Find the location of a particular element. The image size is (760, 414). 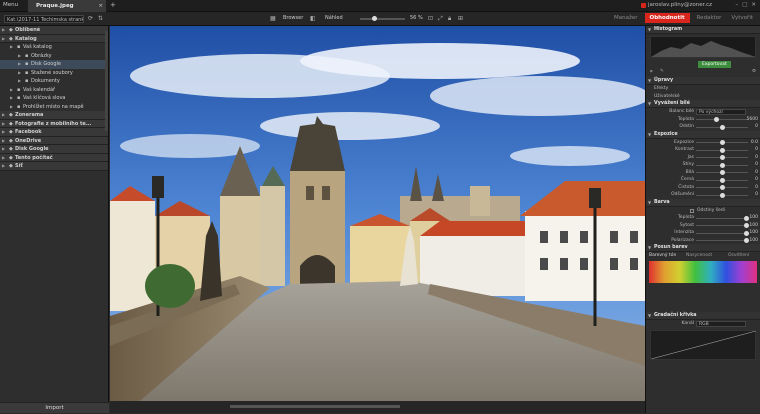

lock-icon: 🔒︎ is located at coordinates (449, 19).